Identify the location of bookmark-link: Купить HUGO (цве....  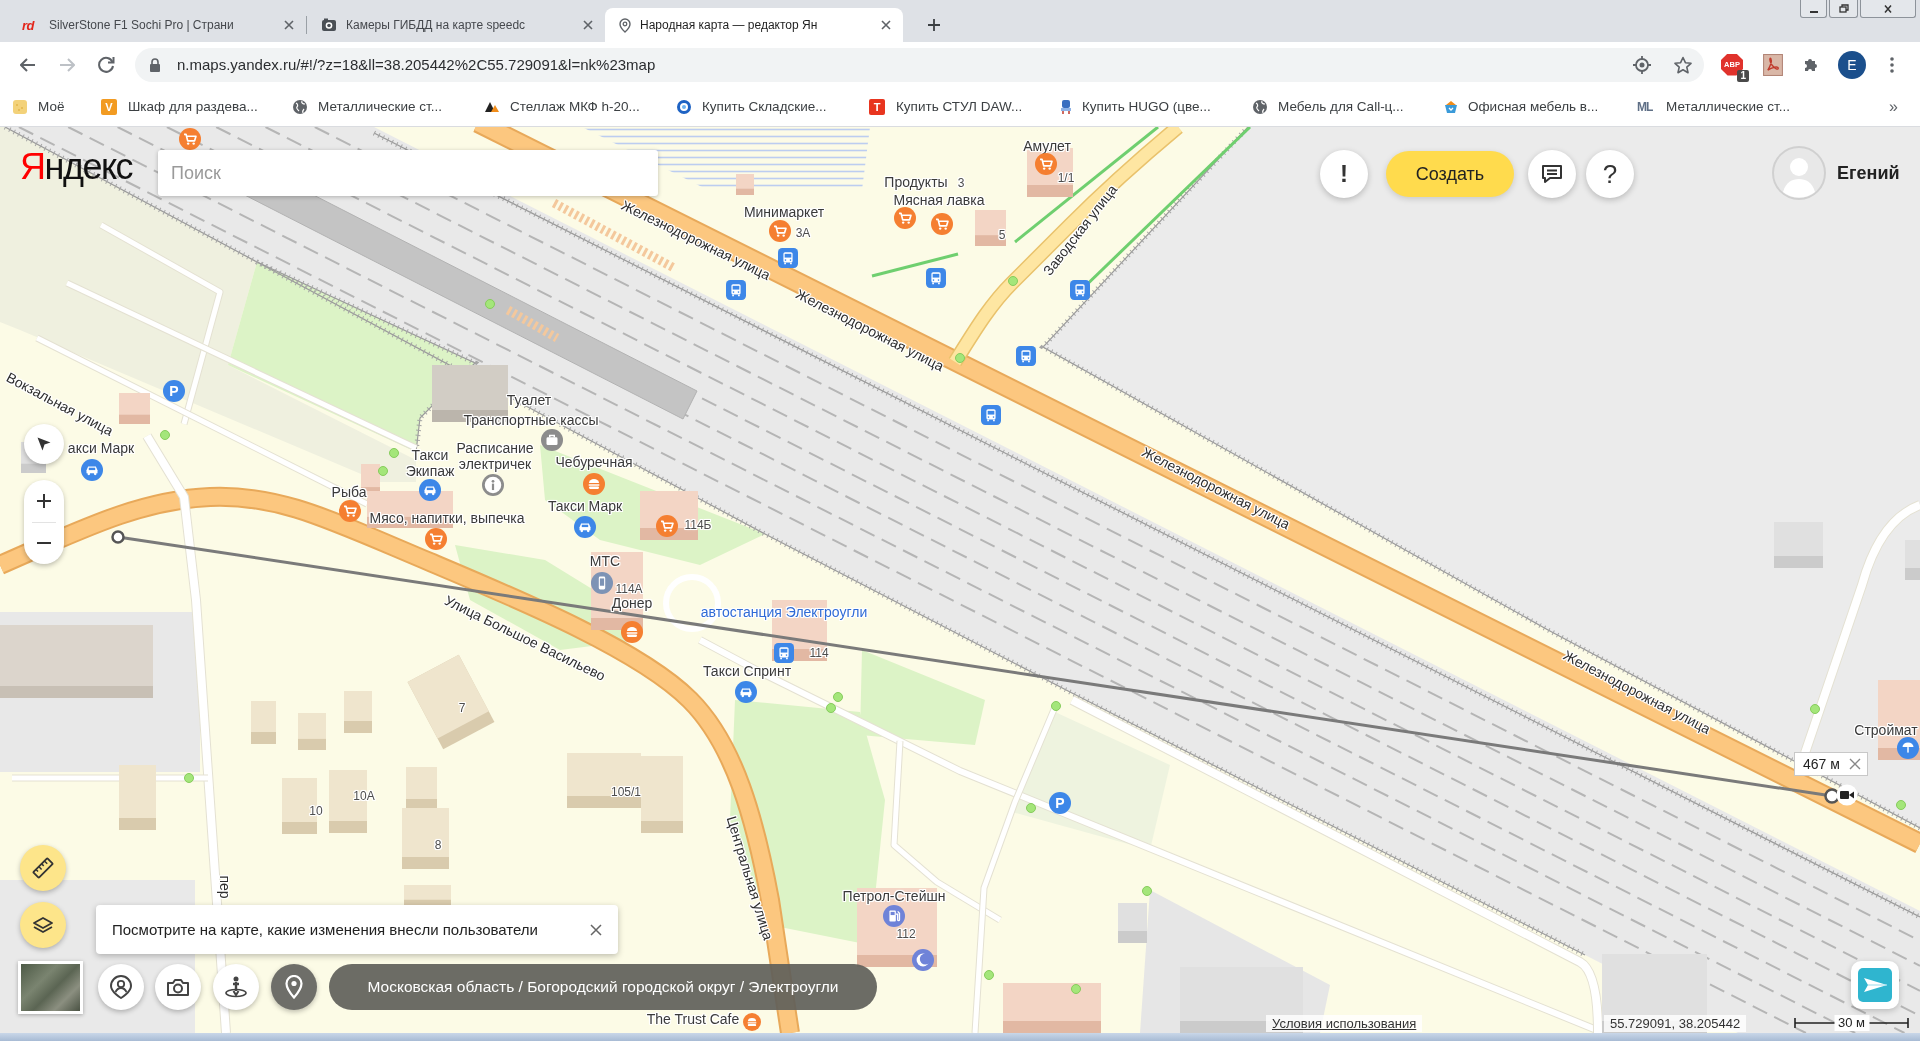
(1157, 106).